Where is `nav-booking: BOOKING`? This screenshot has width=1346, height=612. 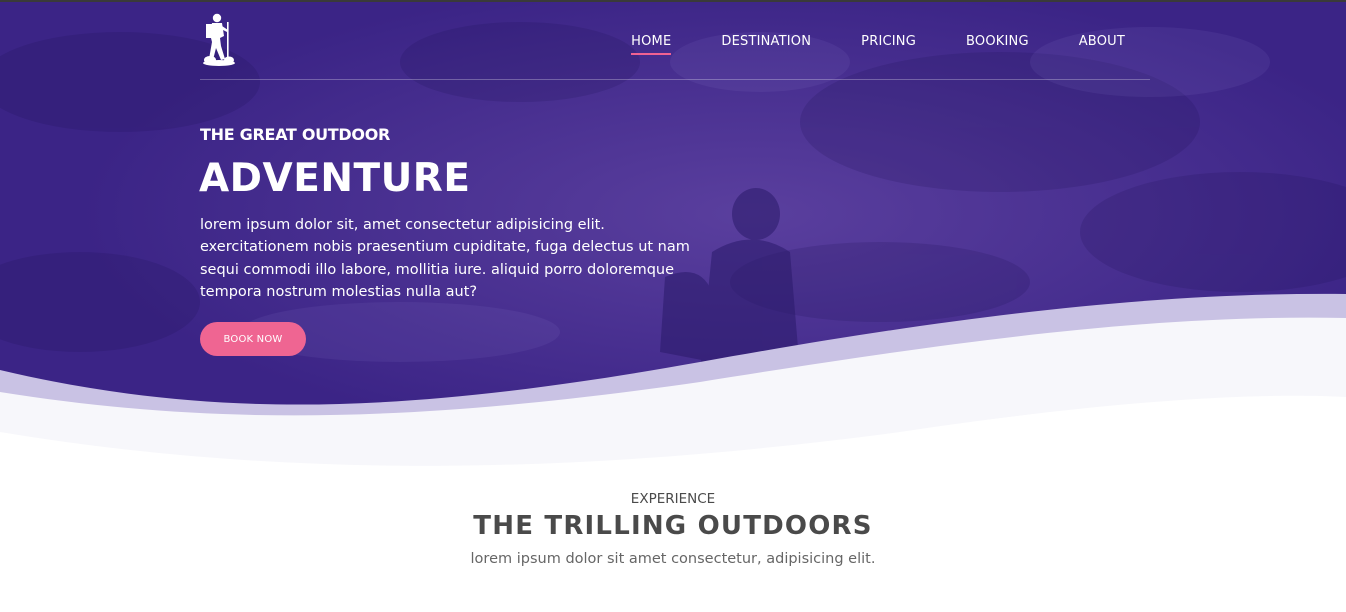
nav-booking: BOOKING is located at coordinates (997, 44).